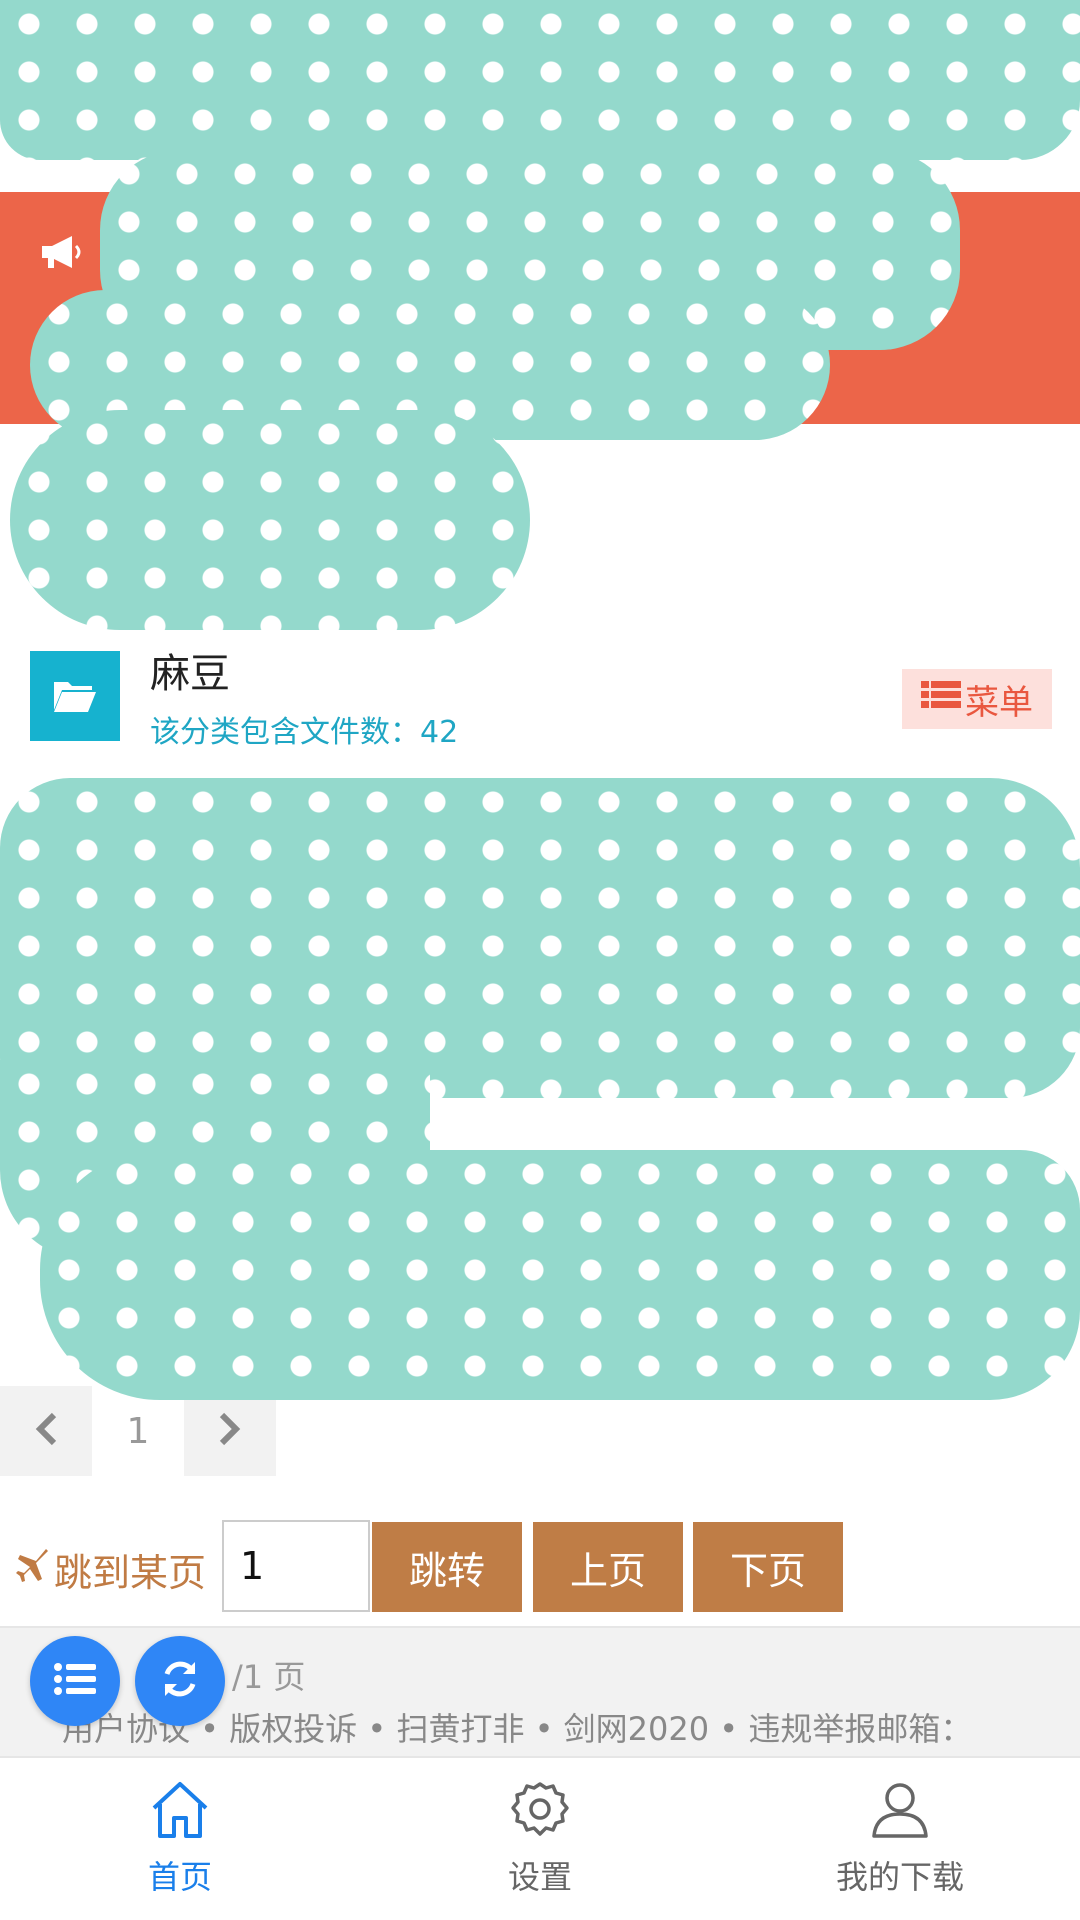 This screenshot has height=1920, width=1080. I want to click on tab-settings: 设置, so click(540, 1839).